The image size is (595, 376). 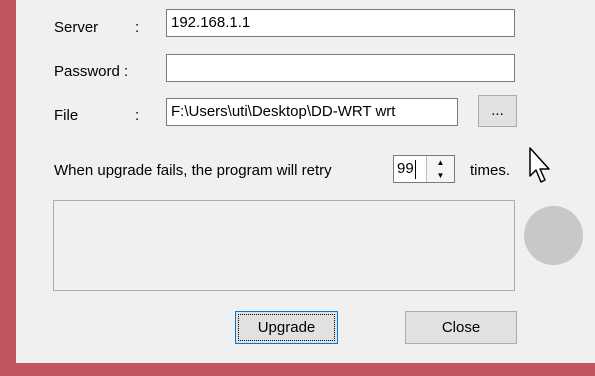 What do you see at coordinates (286, 327) in the screenshot?
I see `upgrade-button: Upgrade` at bounding box center [286, 327].